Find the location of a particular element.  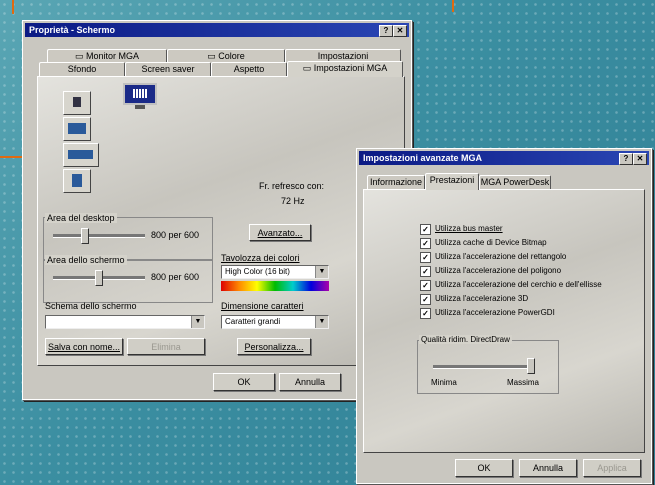

tab-colore: ▭ Colore is located at coordinates (226, 56).